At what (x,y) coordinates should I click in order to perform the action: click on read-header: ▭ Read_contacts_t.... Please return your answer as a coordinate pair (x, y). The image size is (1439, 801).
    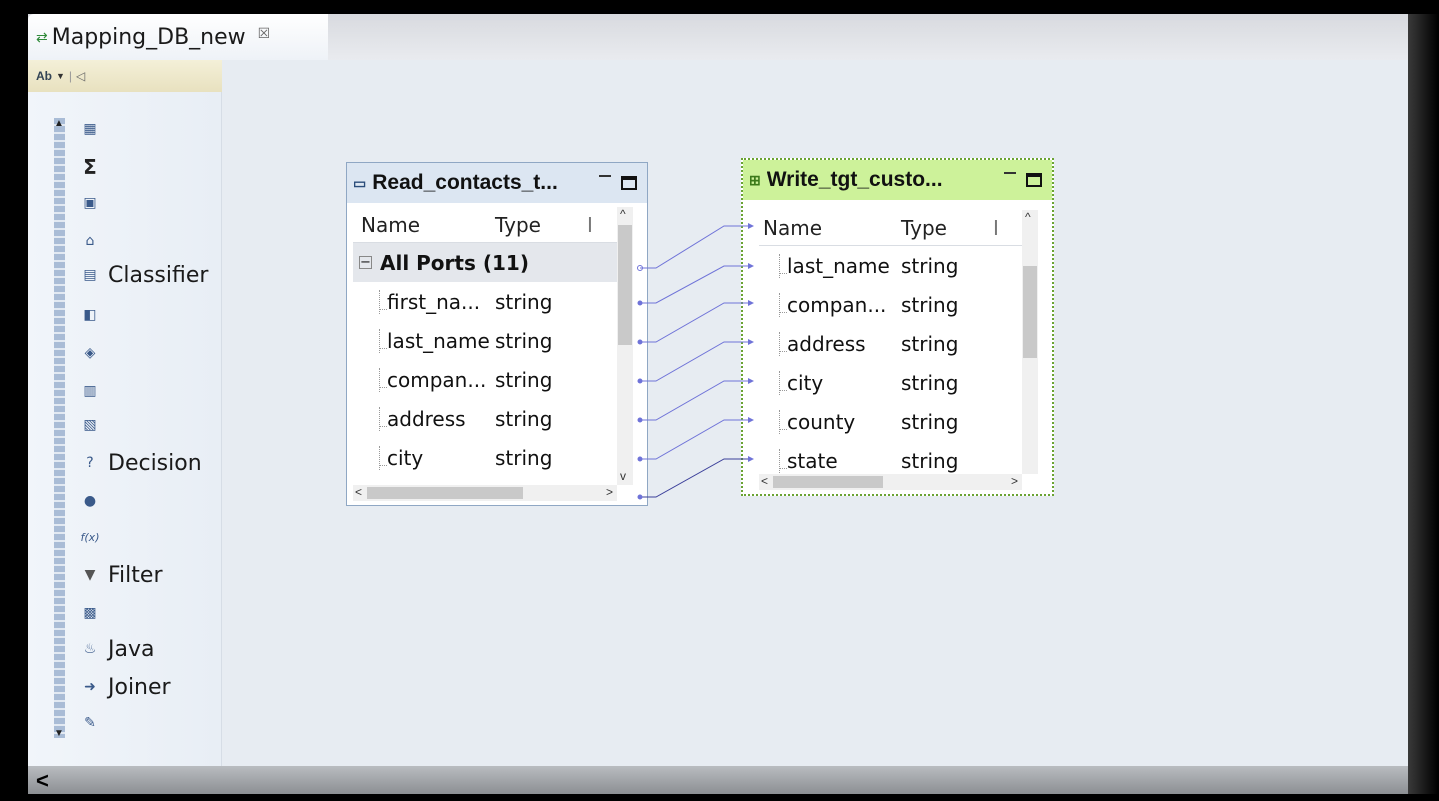
    Looking at the image, I should click on (497, 183).